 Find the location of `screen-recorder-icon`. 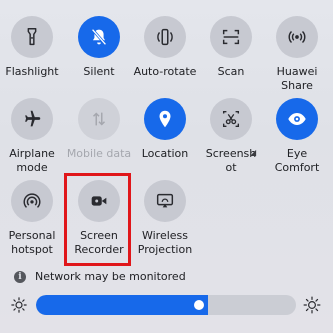

screen-recorder-icon is located at coordinates (99, 201).